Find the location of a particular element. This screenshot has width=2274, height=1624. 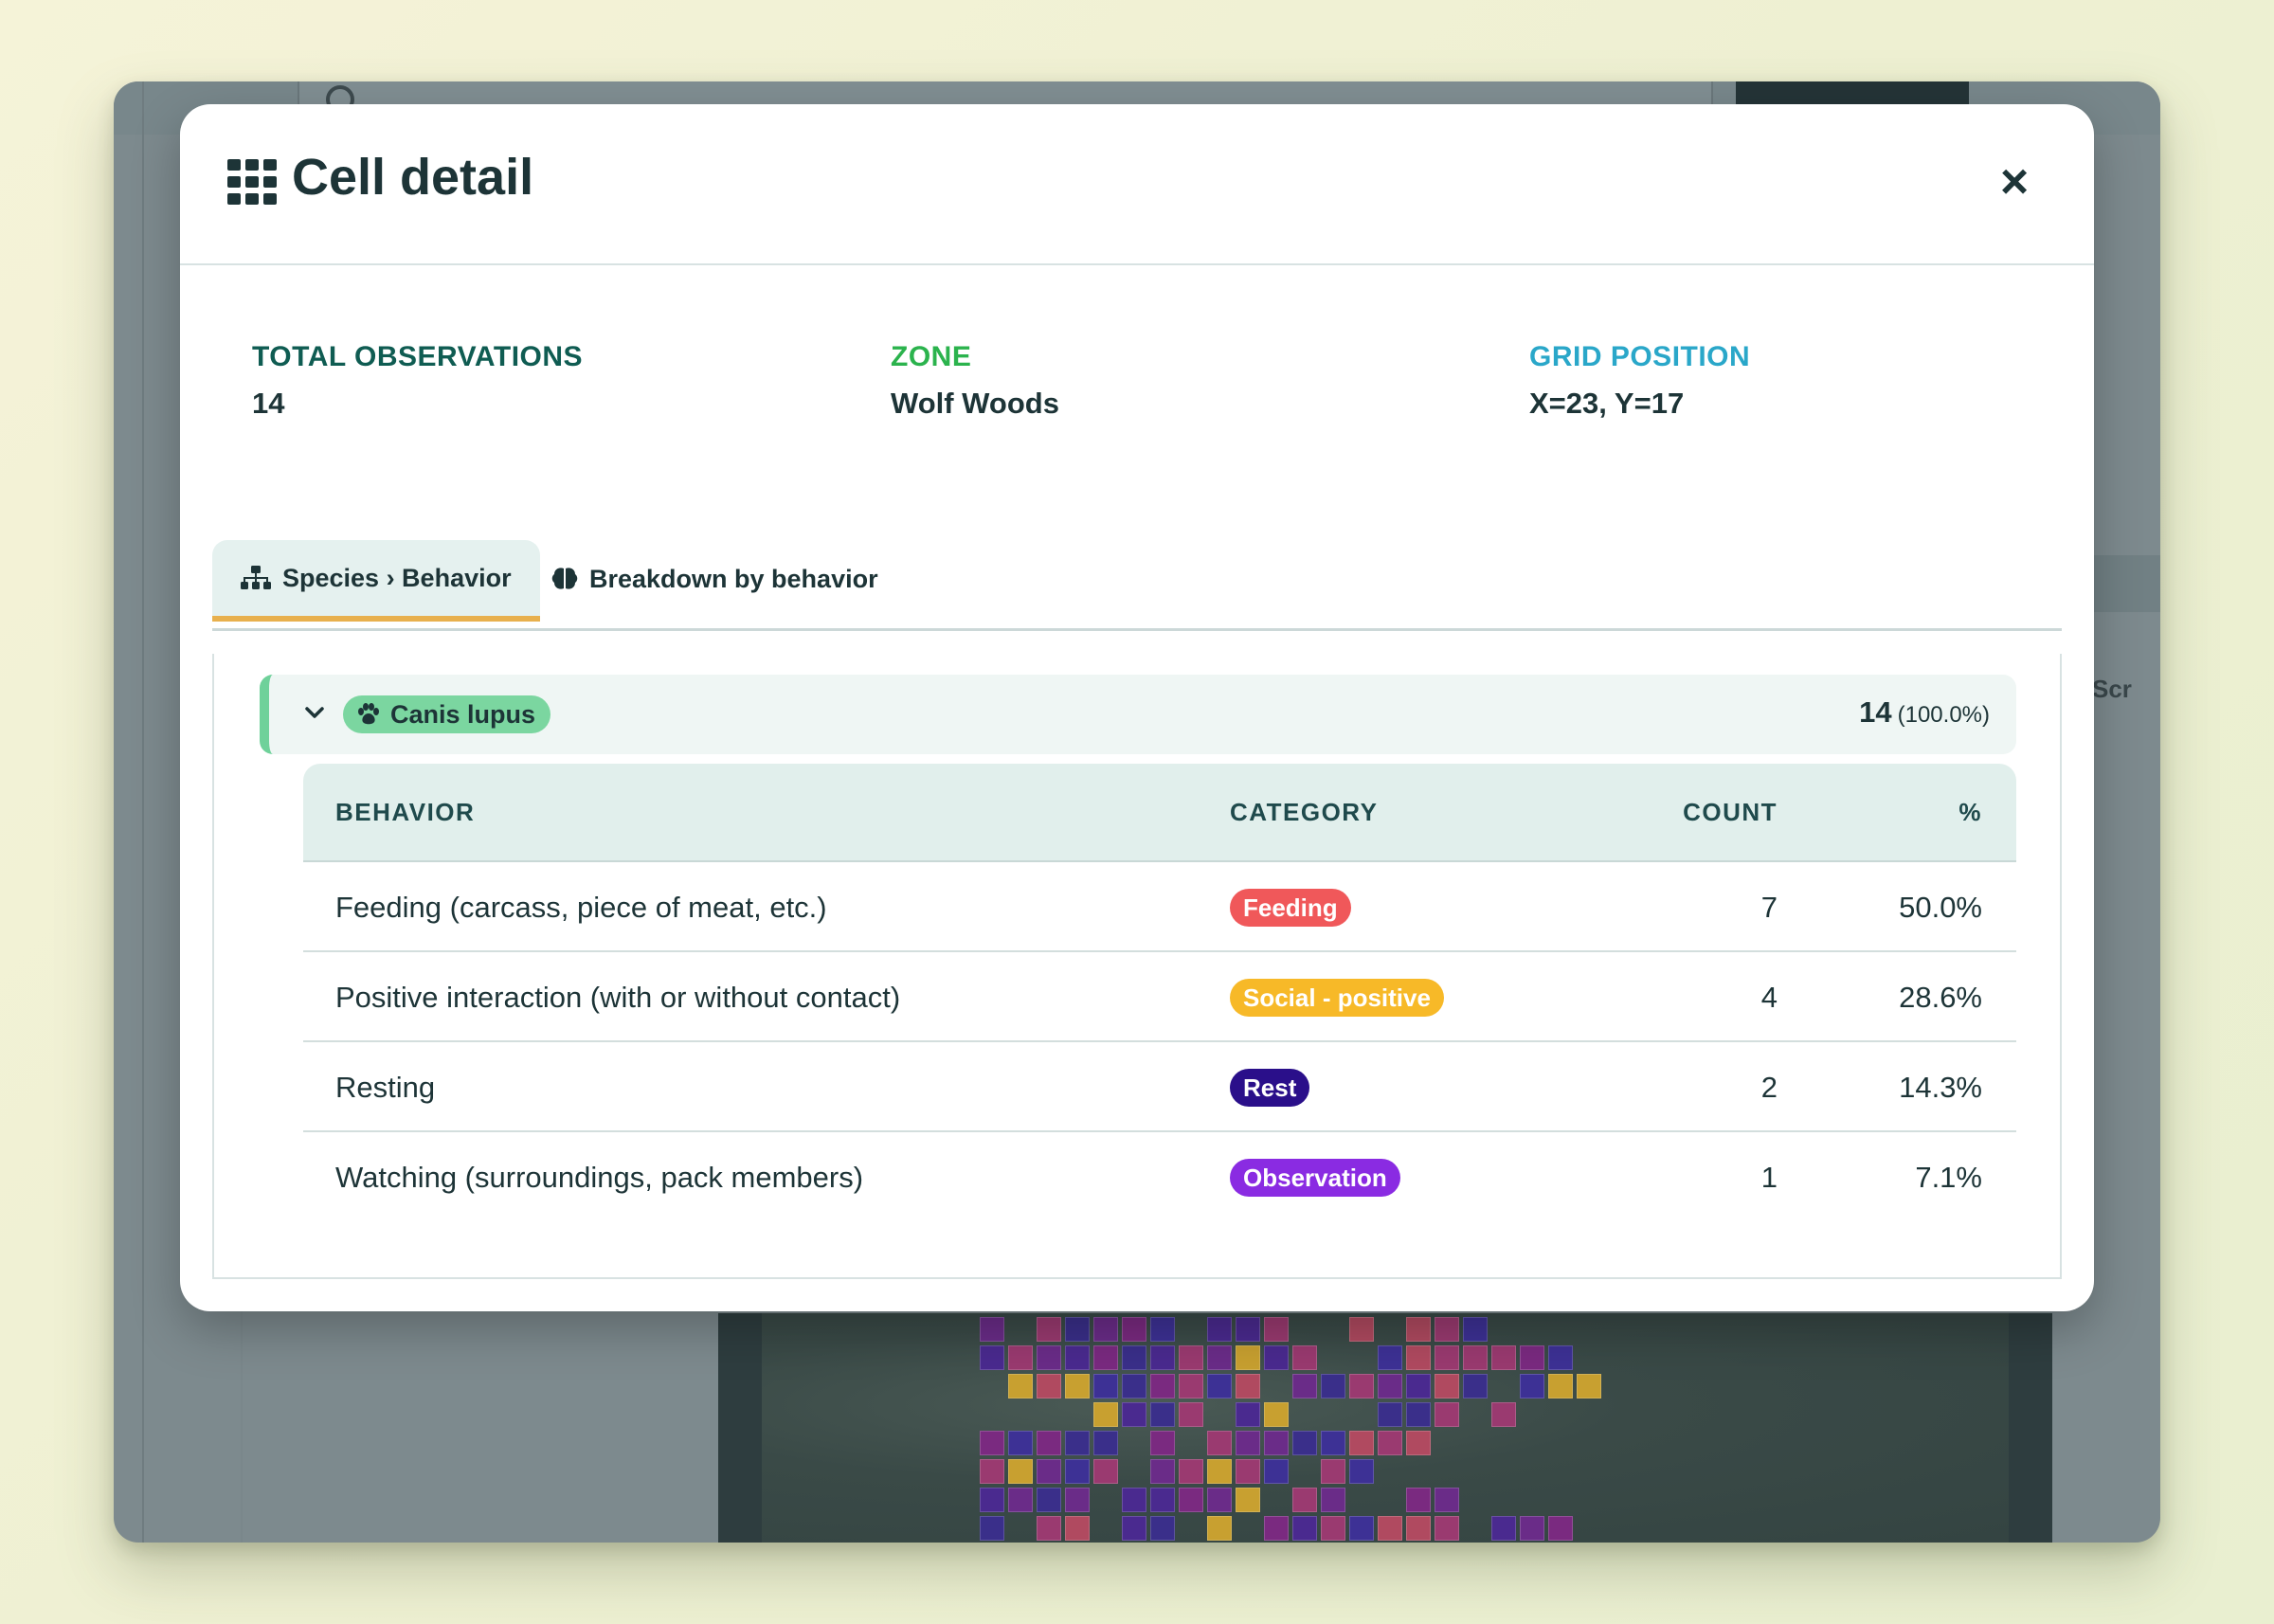

count-cell: 2 is located at coordinates (1769, 1087).